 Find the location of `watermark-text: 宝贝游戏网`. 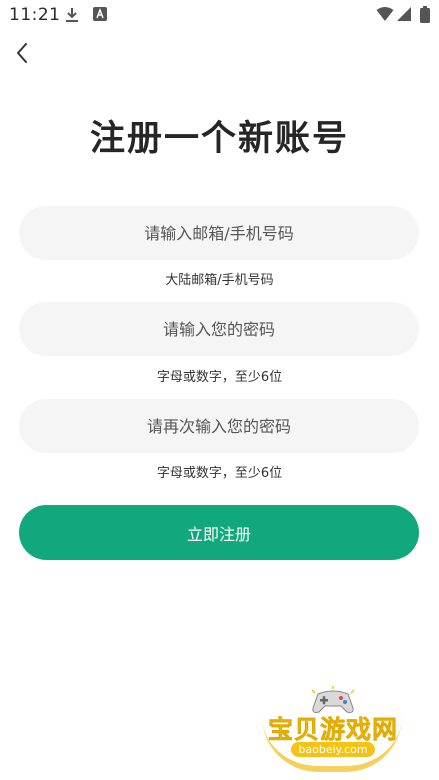

watermark-text: 宝贝游戏网 is located at coordinates (332, 730).